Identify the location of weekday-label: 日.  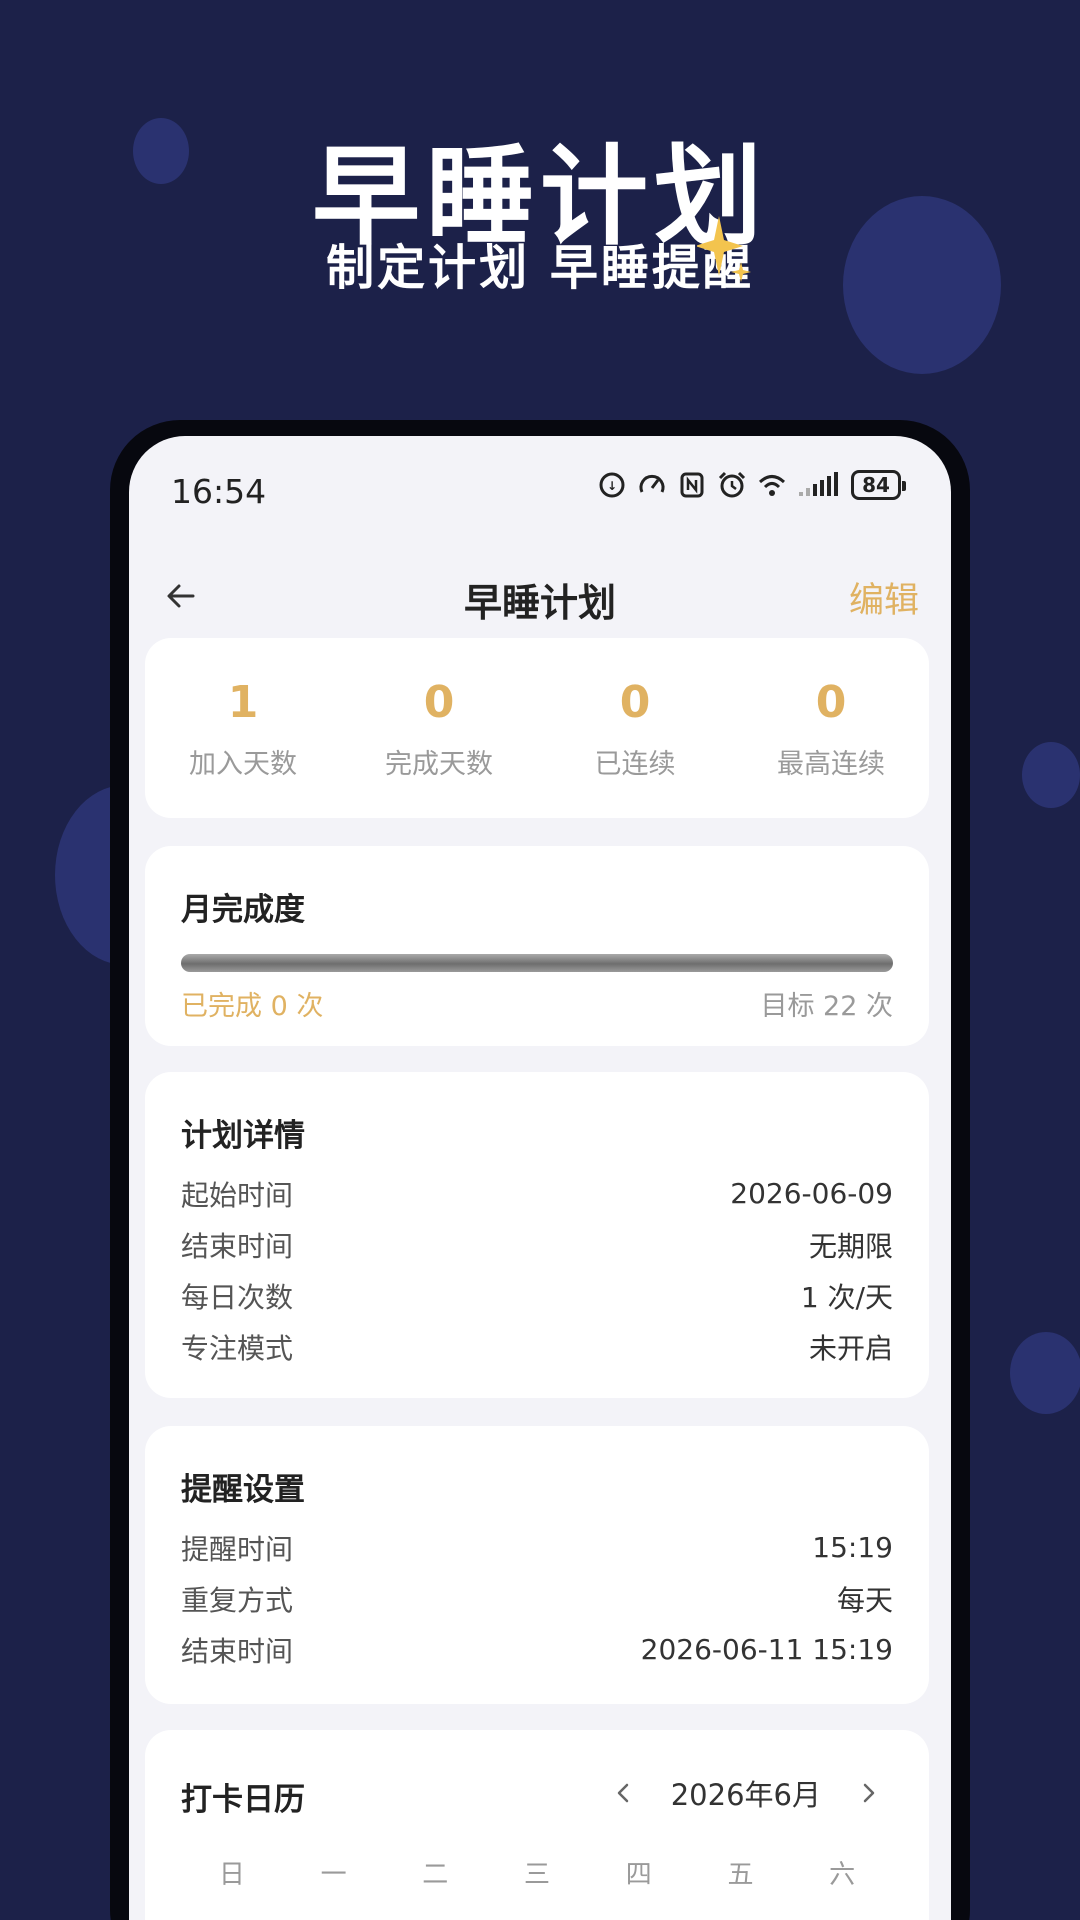
(231, 1875).